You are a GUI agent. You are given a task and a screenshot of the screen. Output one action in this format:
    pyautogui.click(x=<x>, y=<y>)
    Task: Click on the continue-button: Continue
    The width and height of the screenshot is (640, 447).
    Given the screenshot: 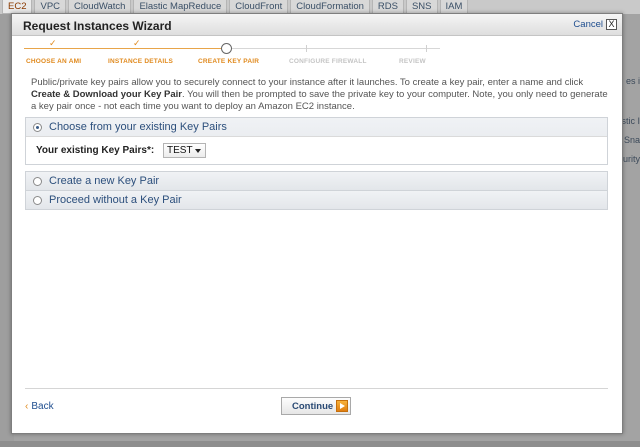 What is the action you would take?
    pyautogui.click(x=316, y=406)
    